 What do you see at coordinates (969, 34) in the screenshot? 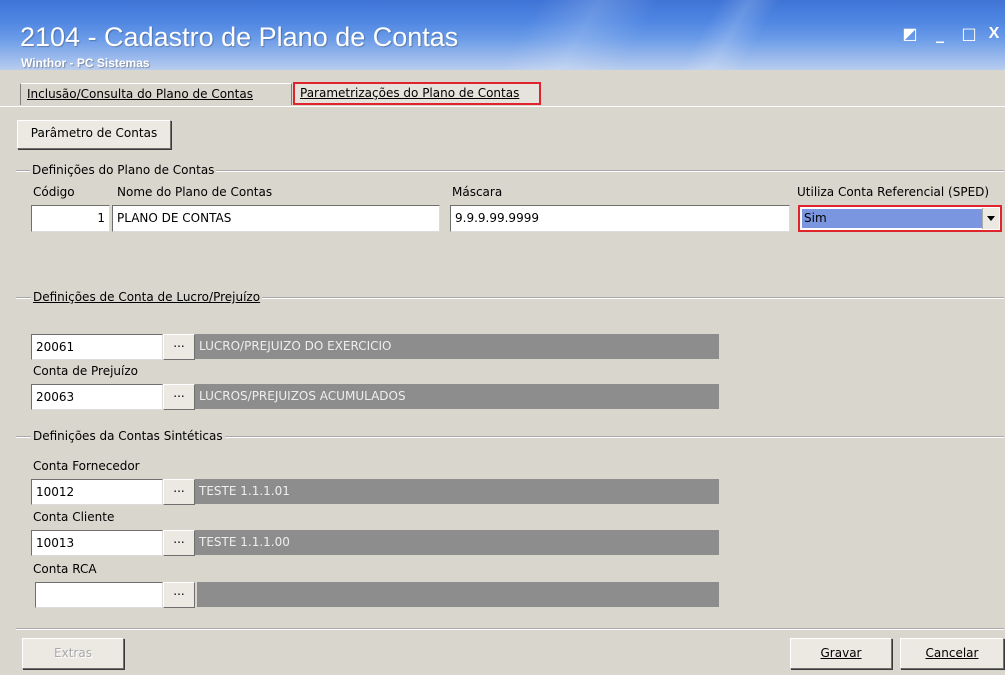
I see `maximize-icon: □` at bounding box center [969, 34].